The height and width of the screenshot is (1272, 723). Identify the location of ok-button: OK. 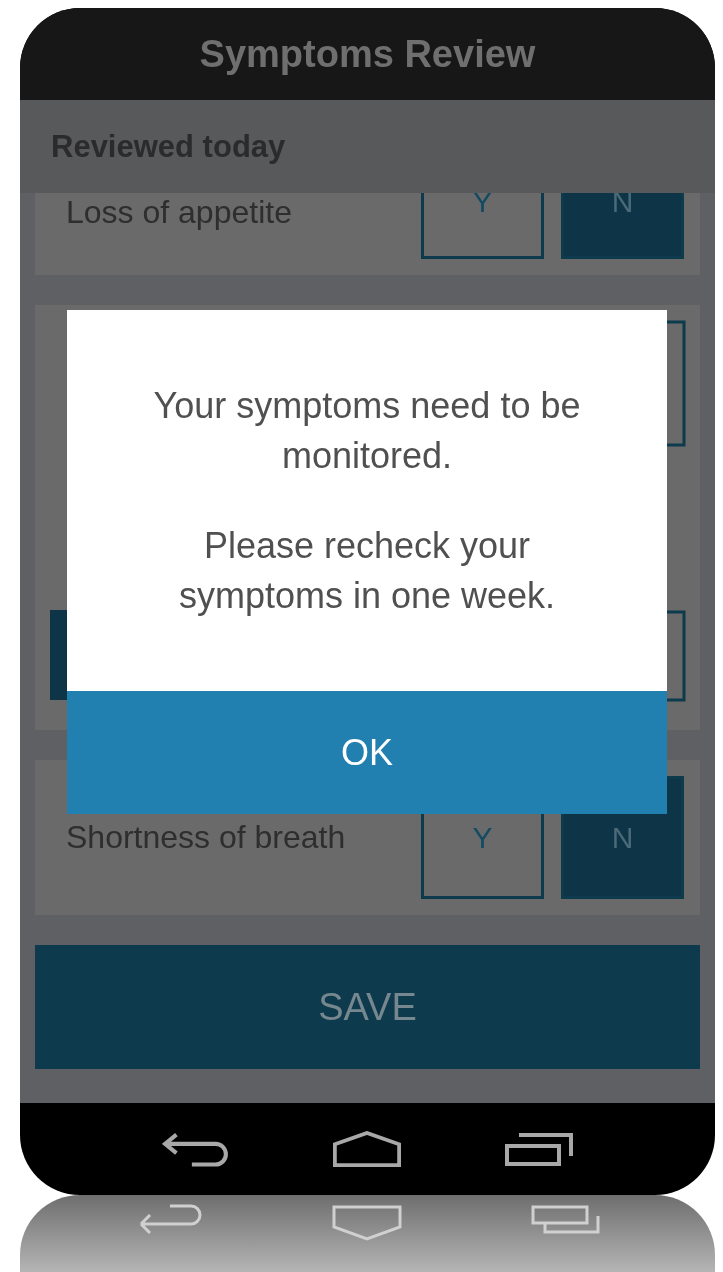
(367, 752).